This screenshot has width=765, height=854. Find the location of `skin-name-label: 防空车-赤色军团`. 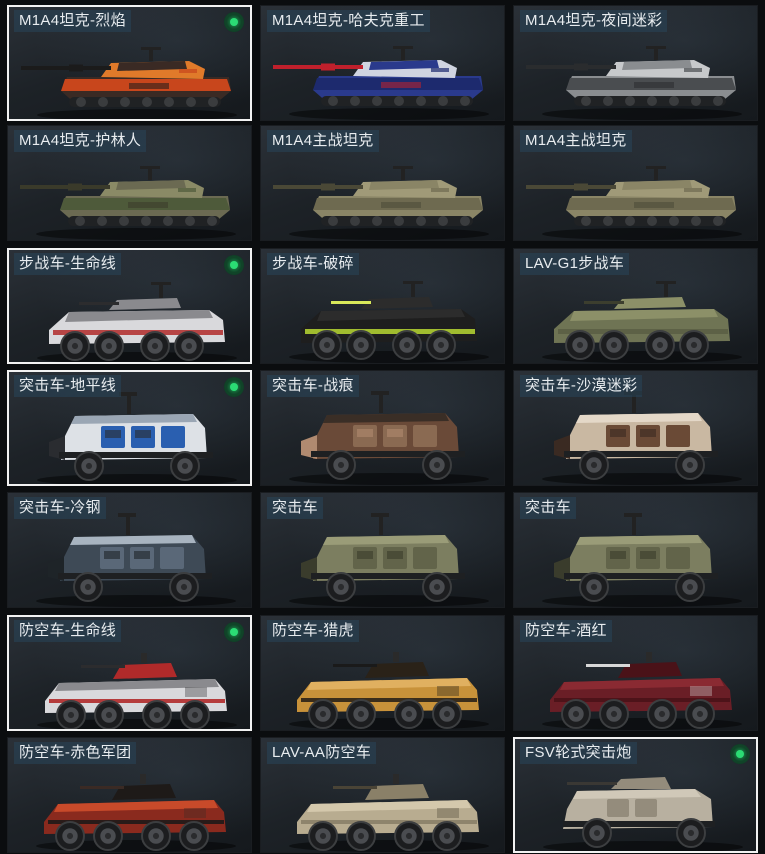

skin-name-label: 防空车-赤色军团 is located at coordinates (75, 753).